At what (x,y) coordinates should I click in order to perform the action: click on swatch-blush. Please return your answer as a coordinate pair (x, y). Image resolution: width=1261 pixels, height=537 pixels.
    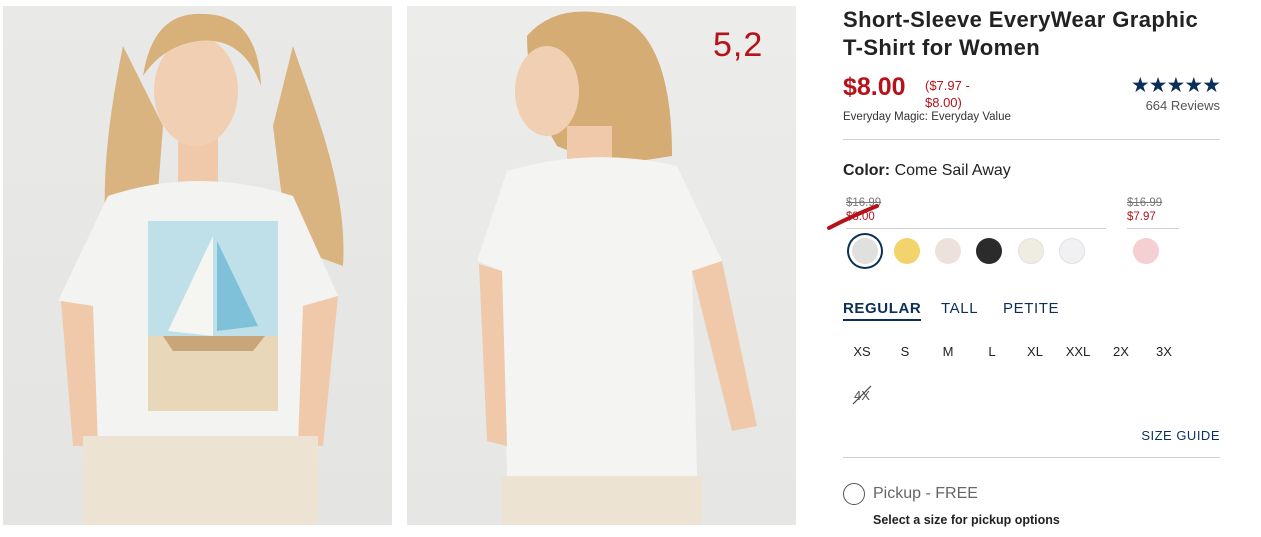
    Looking at the image, I should click on (948, 251).